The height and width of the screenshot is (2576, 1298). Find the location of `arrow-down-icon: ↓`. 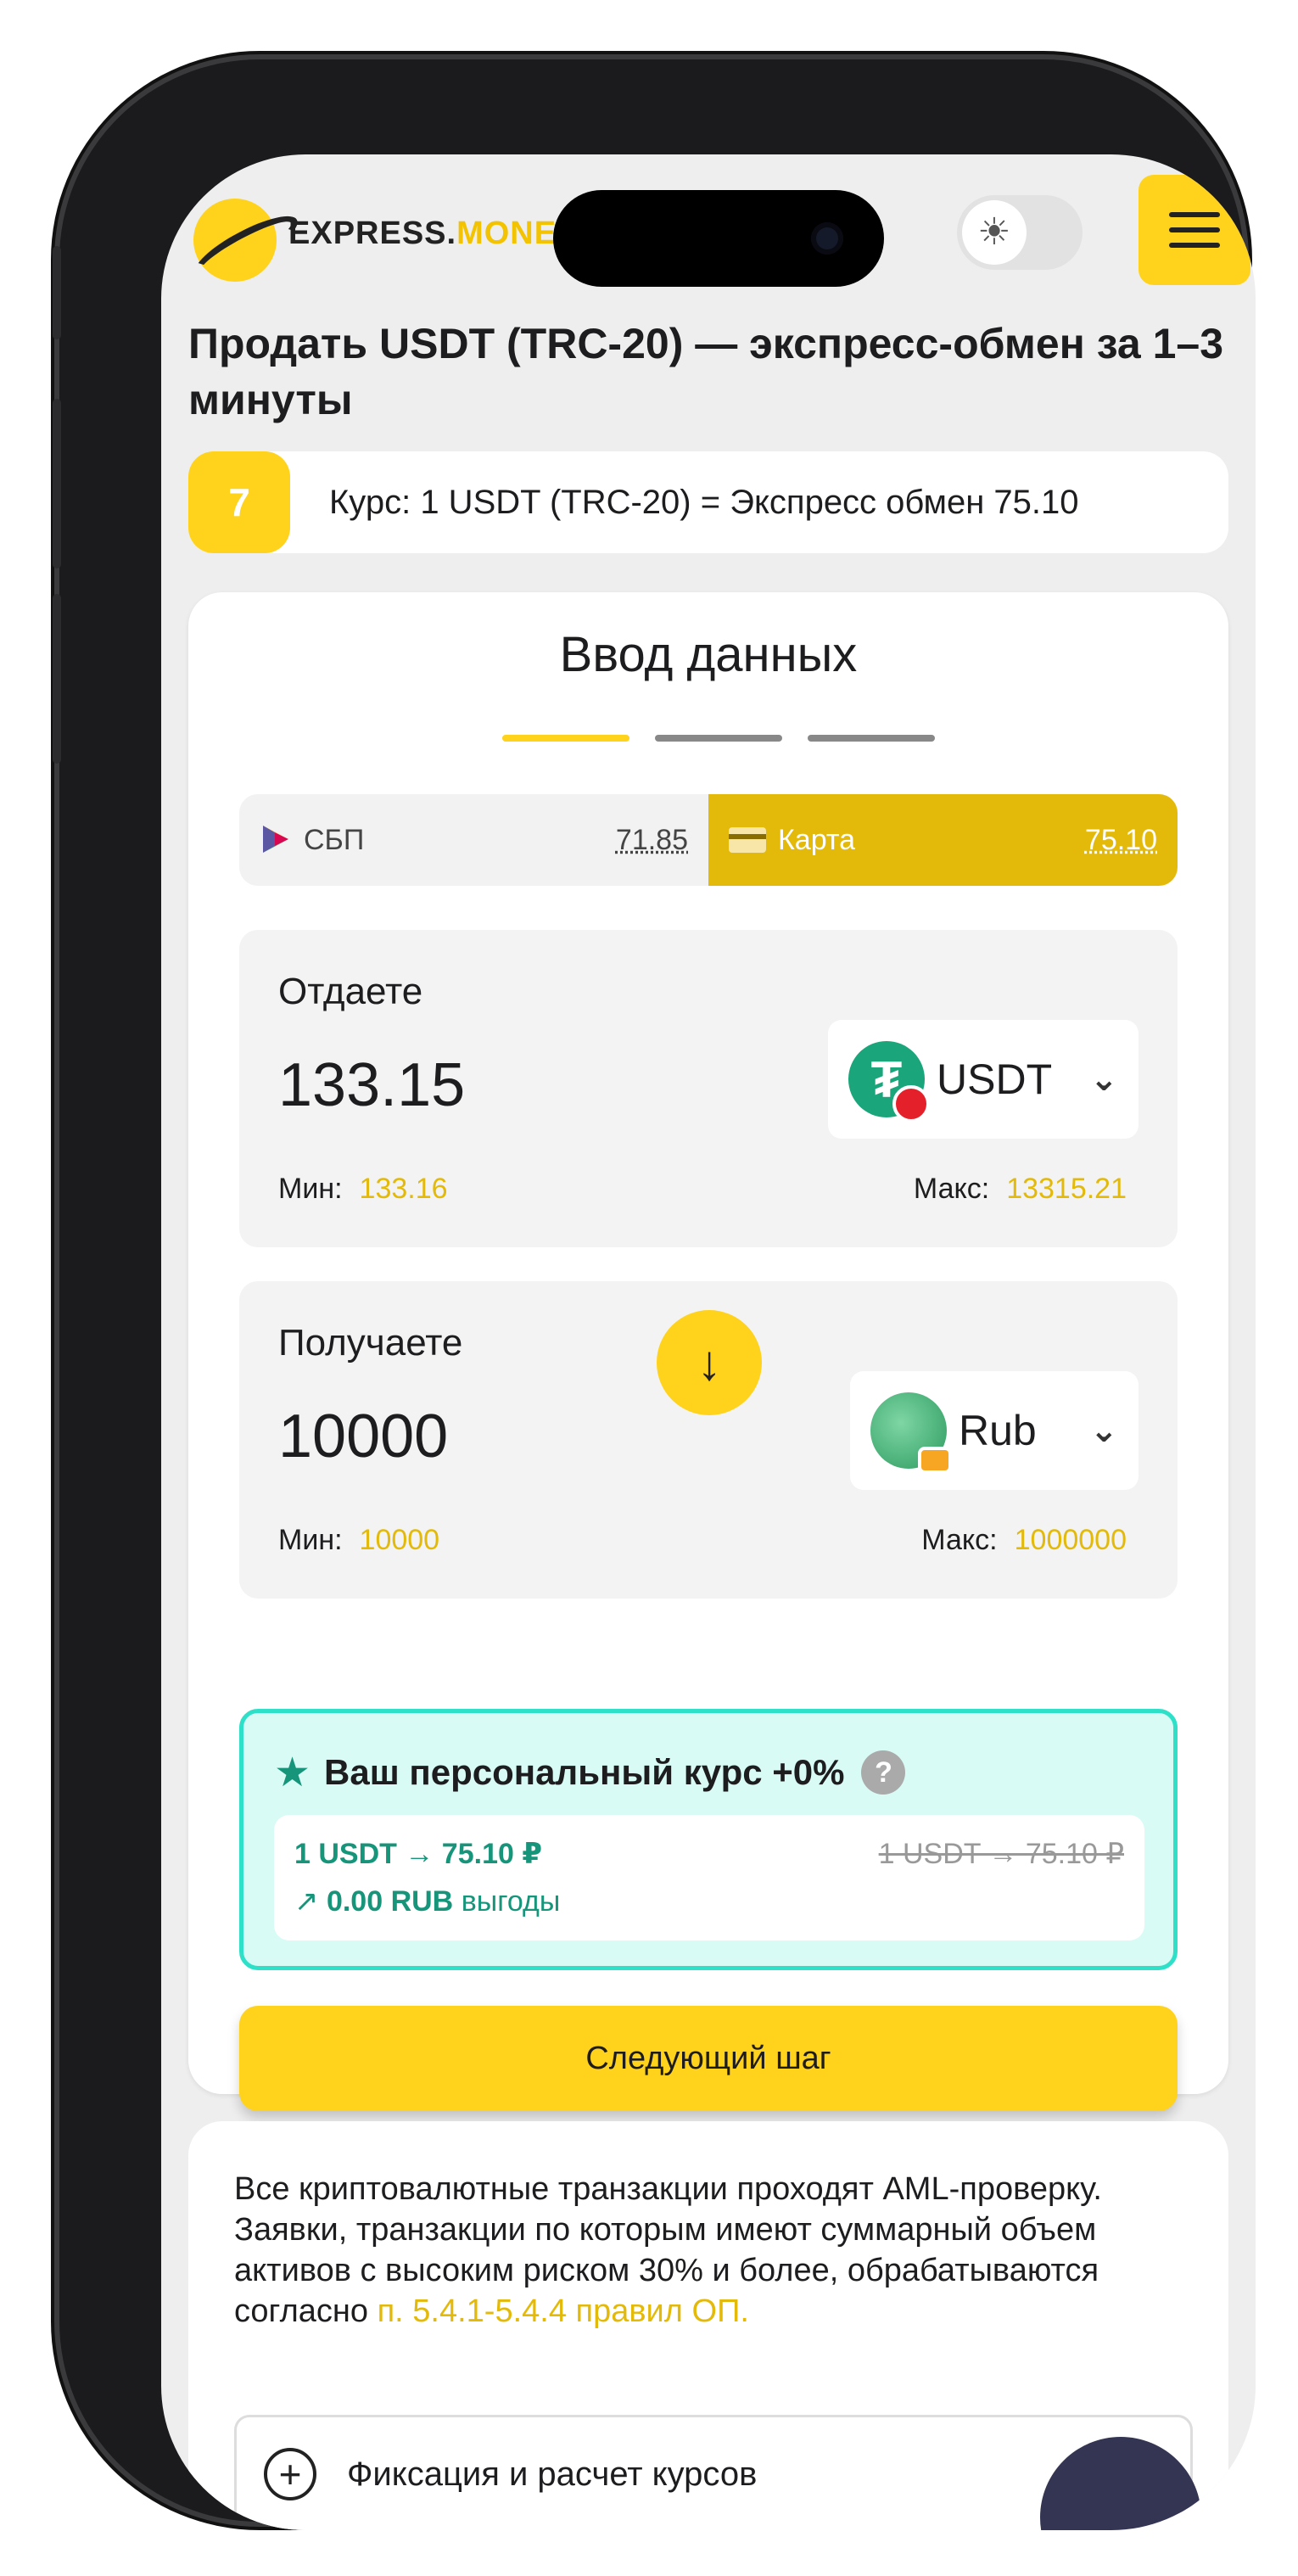

arrow-down-icon: ↓ is located at coordinates (709, 1363).